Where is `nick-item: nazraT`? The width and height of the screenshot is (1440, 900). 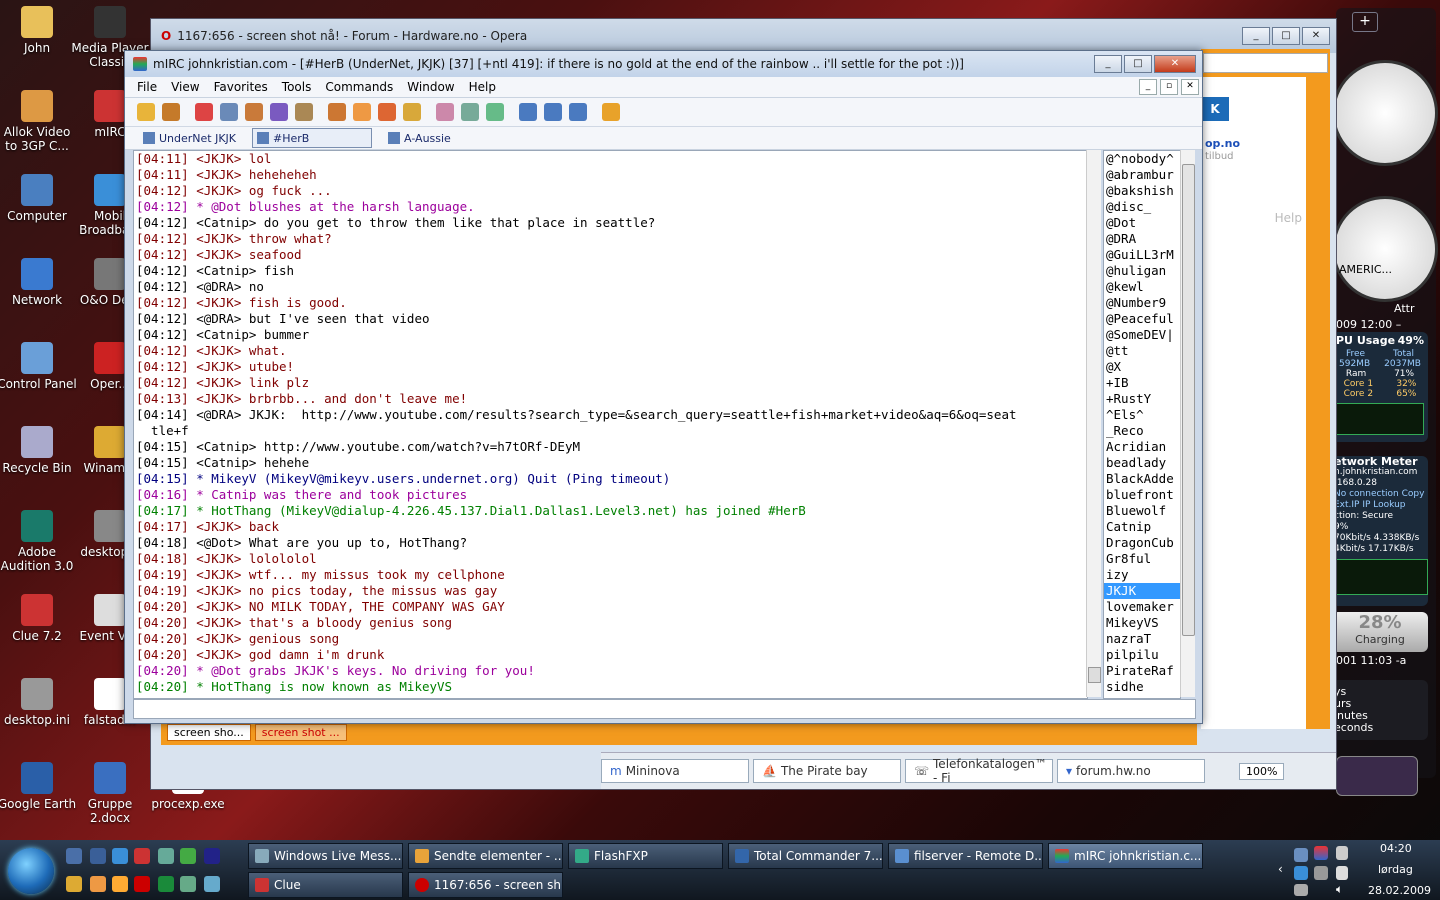
nick-item: nazraT is located at coordinates (1142, 639).